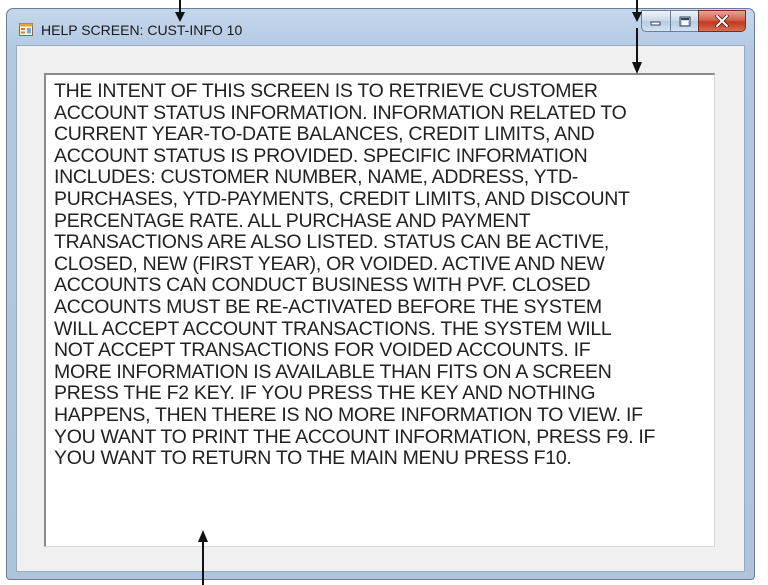 The image size is (768, 585). I want to click on callout-arrow-help-box, so click(637, 51).